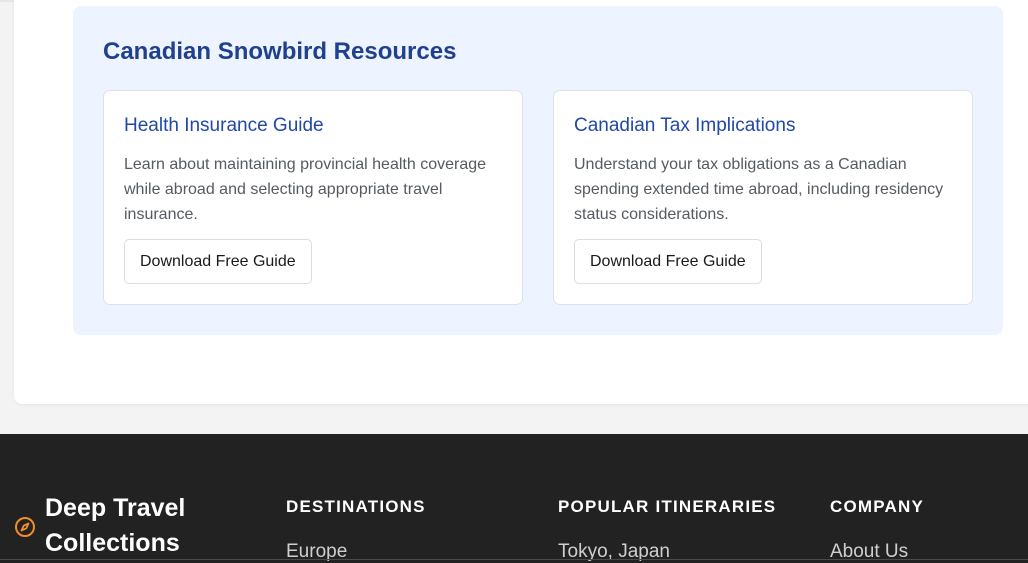 Image resolution: width=1028 pixels, height=563 pixels. What do you see at coordinates (877, 506) in the screenshot?
I see `footer-heading-company: COMPANY` at bounding box center [877, 506].